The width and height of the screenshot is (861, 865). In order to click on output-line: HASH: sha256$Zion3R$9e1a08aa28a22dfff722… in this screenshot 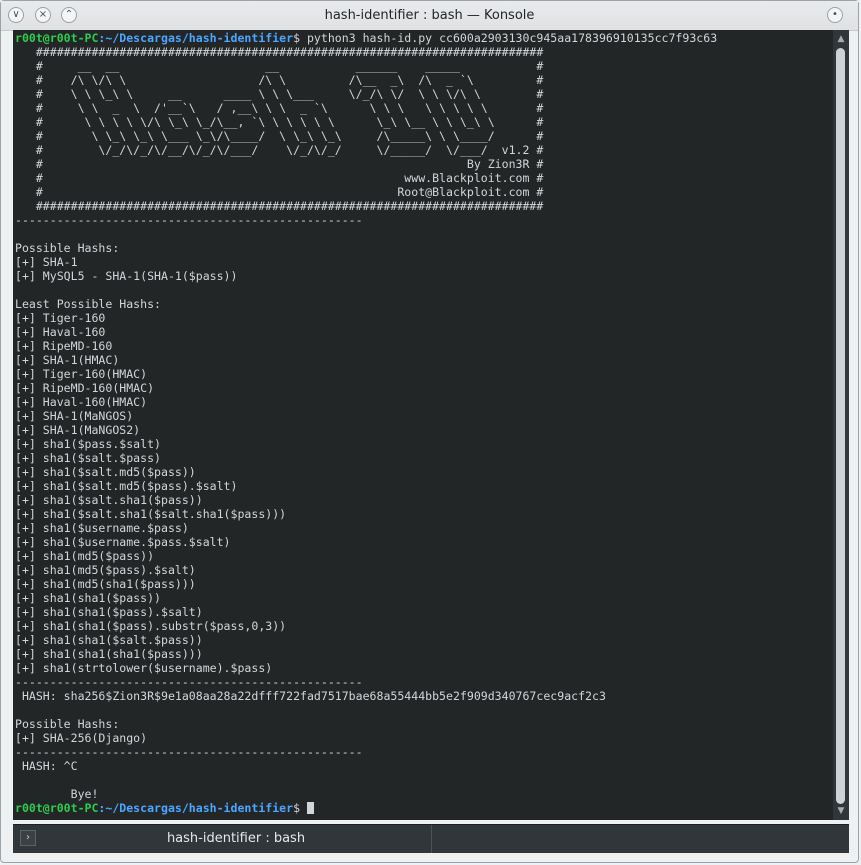, I will do `click(313, 696)`.